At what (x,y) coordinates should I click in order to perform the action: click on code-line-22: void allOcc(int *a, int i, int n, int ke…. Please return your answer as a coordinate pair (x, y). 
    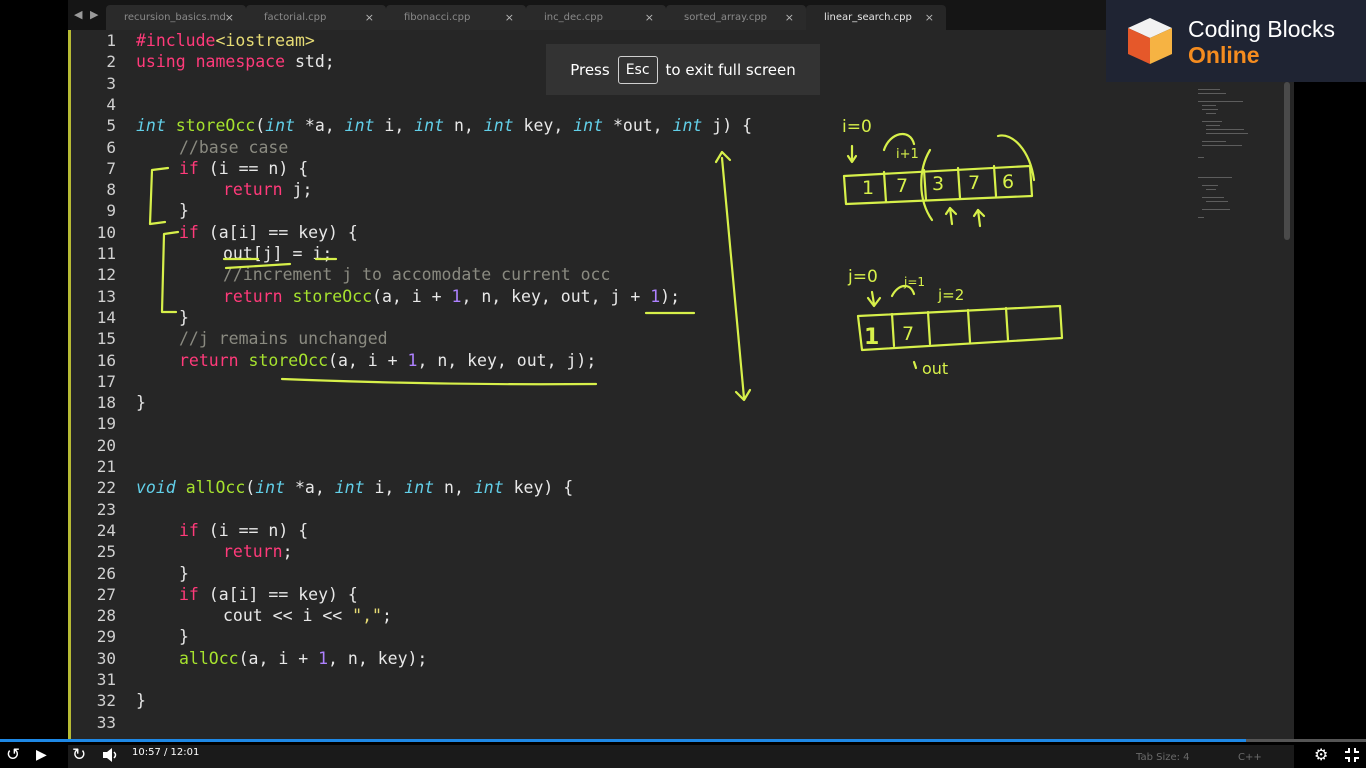
    Looking at the image, I should click on (355, 488).